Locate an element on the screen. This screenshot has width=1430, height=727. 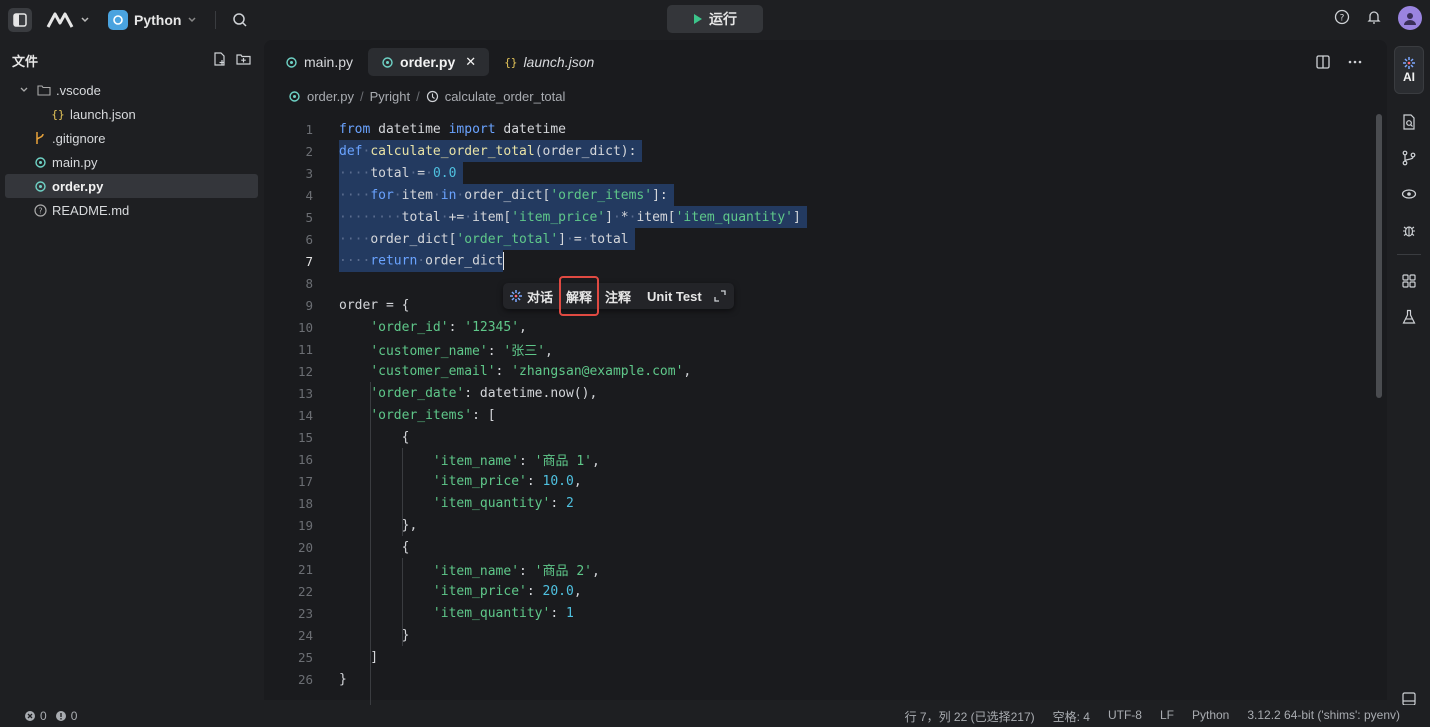
extensions-icon is located at coordinates (1409, 281).